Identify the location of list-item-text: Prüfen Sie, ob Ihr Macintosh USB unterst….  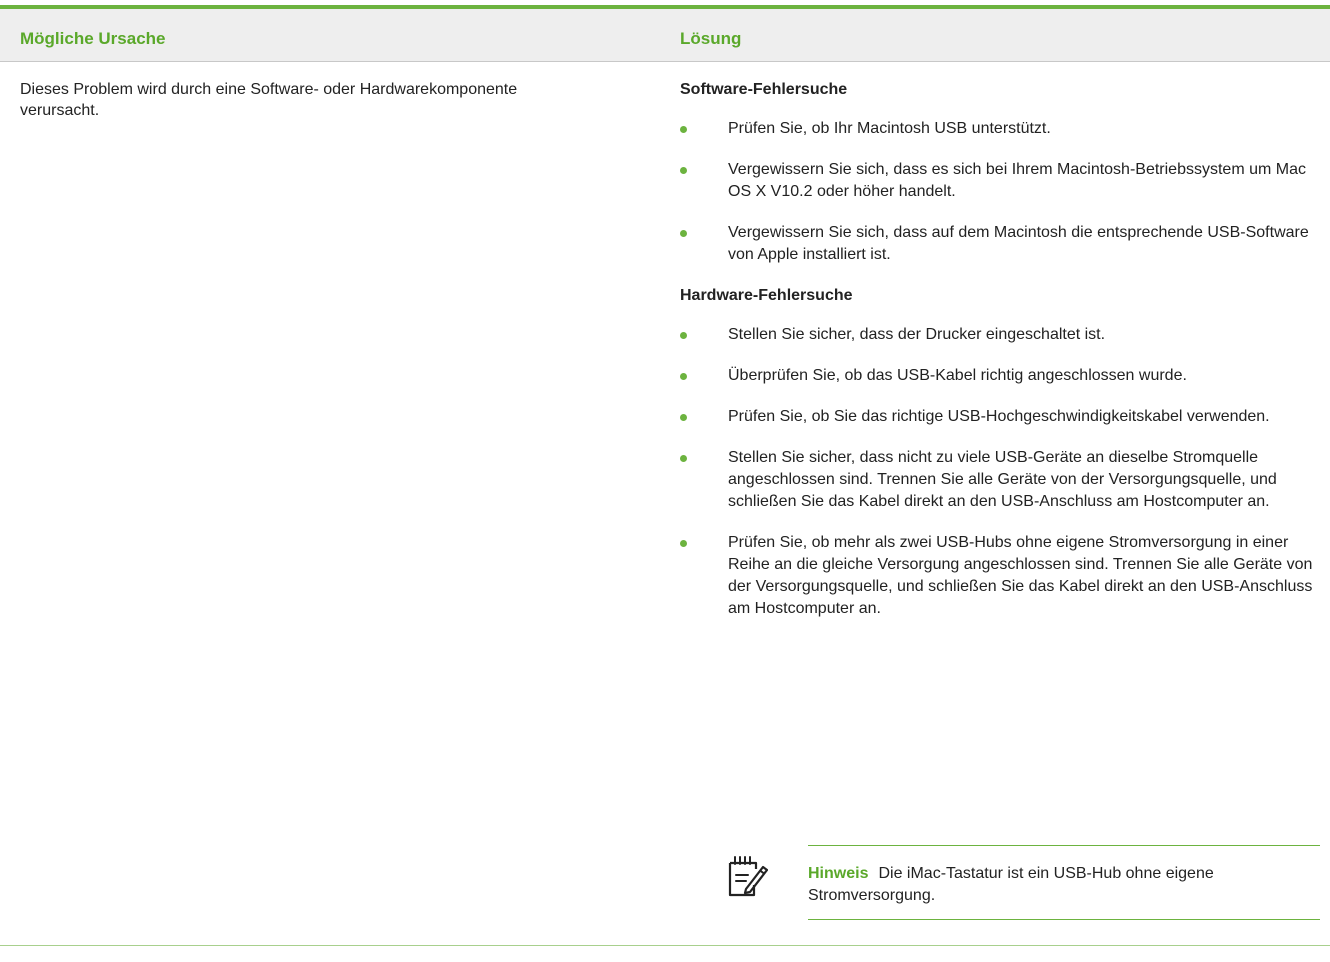
(889, 128).